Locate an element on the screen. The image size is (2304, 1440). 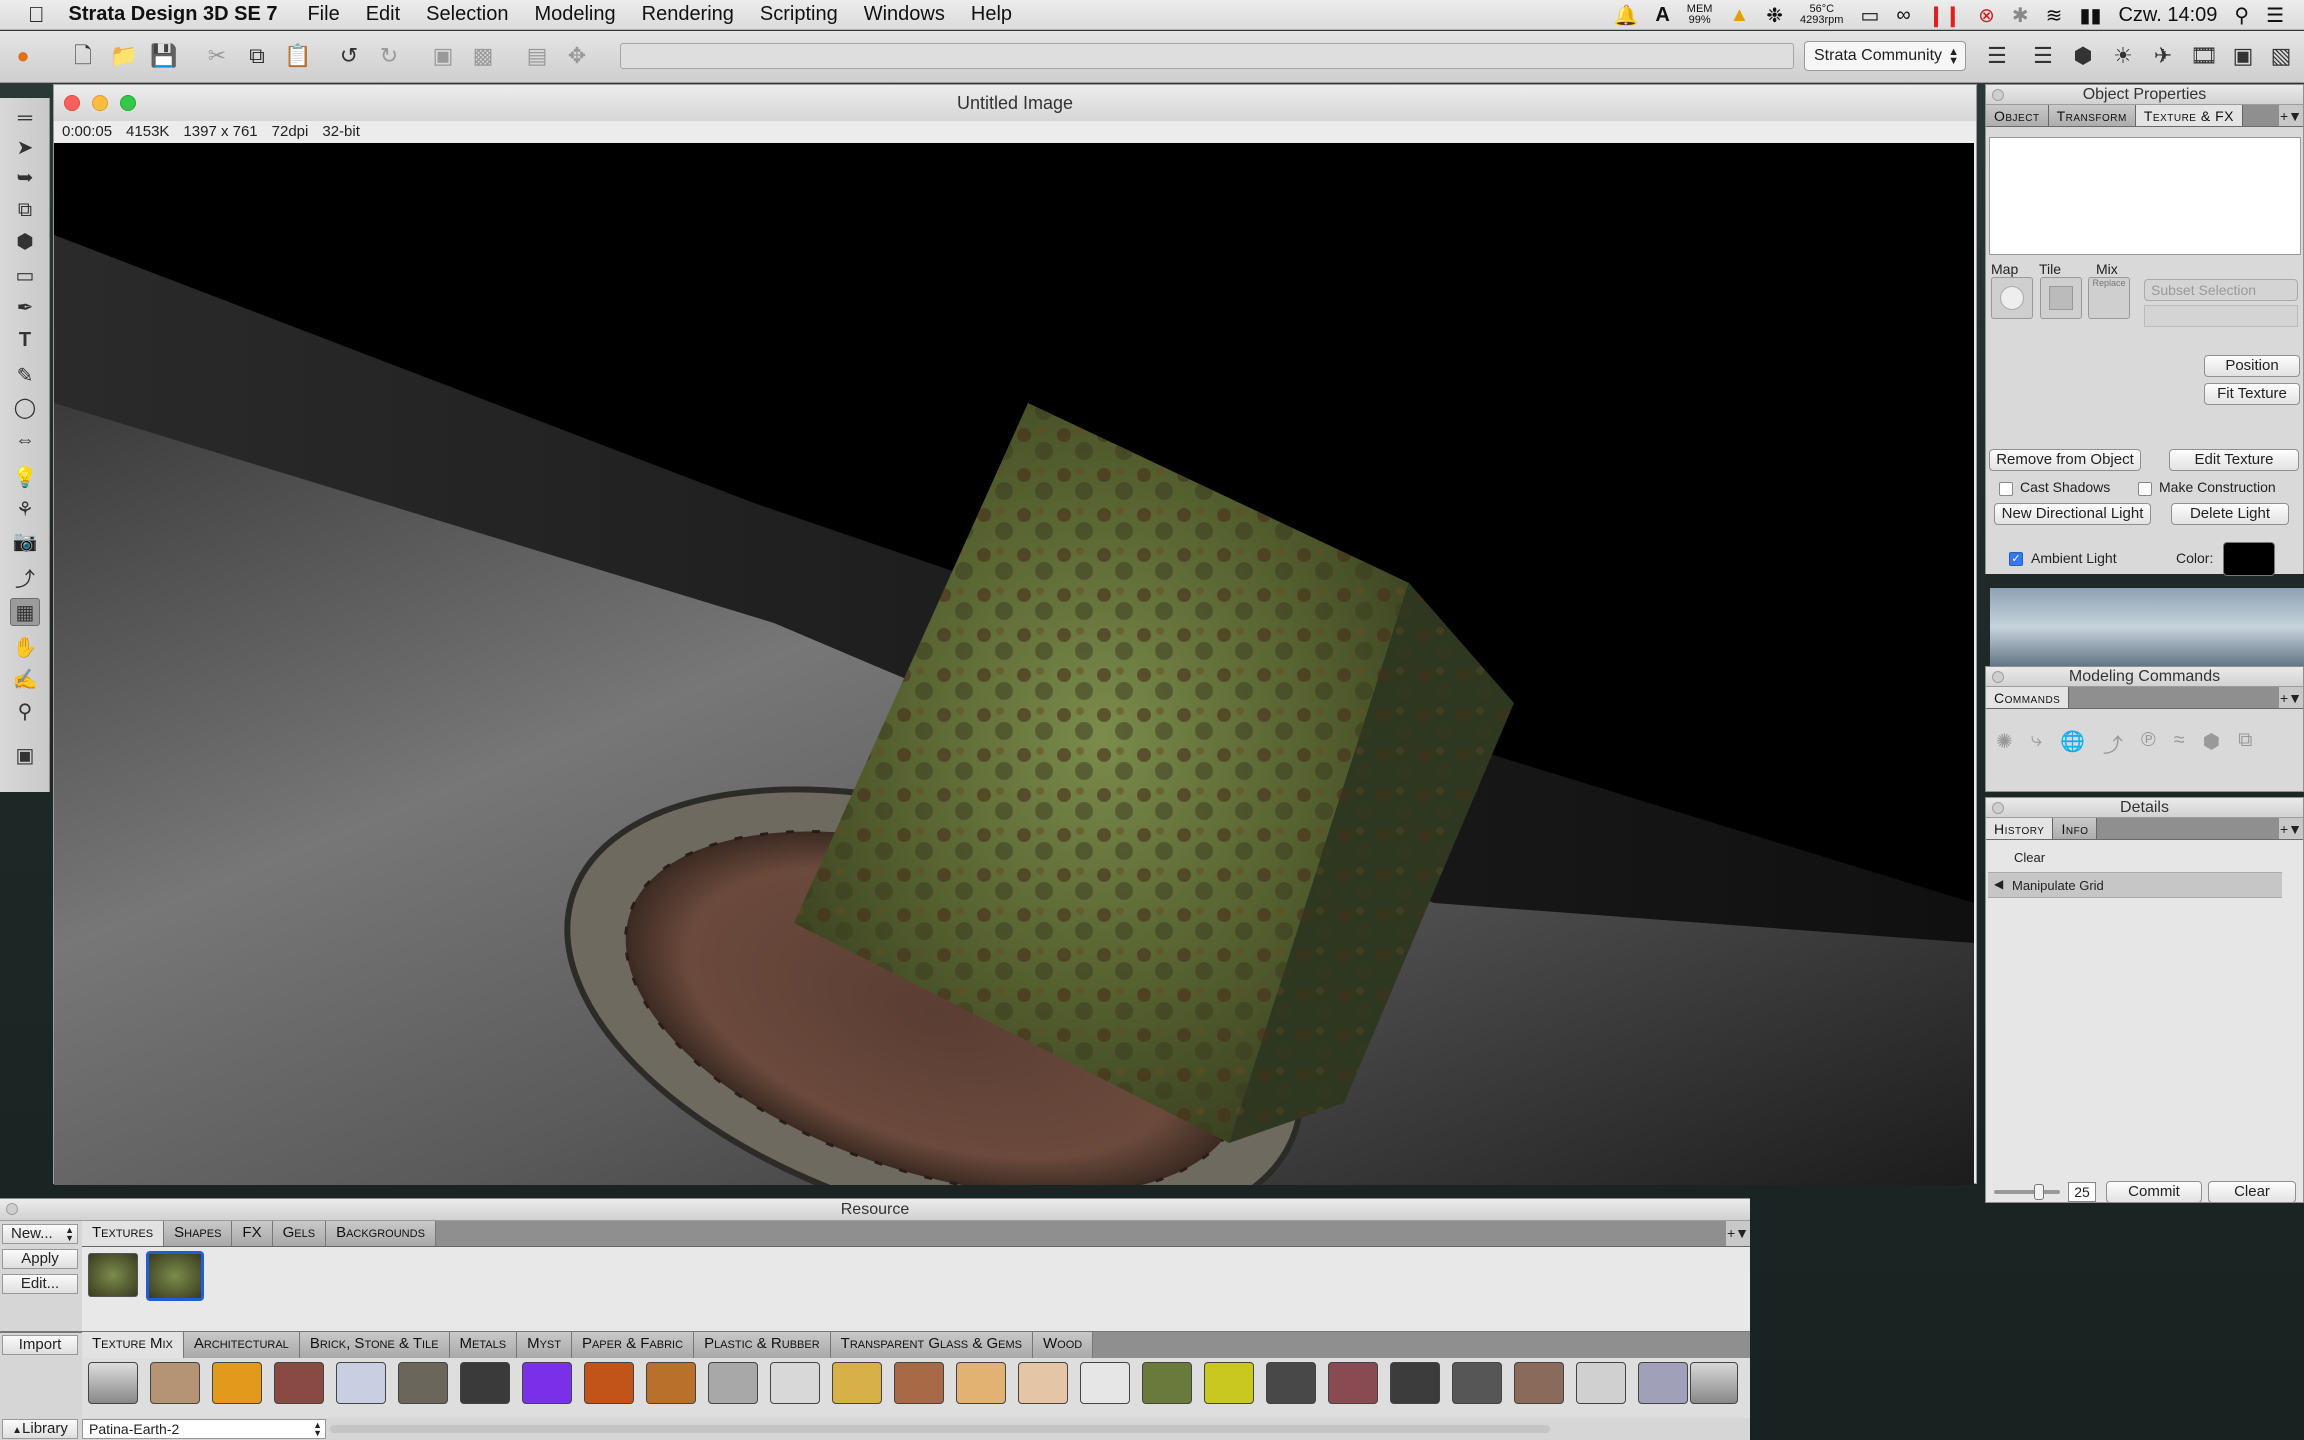
tab-object: Object is located at coordinates (2017, 115).